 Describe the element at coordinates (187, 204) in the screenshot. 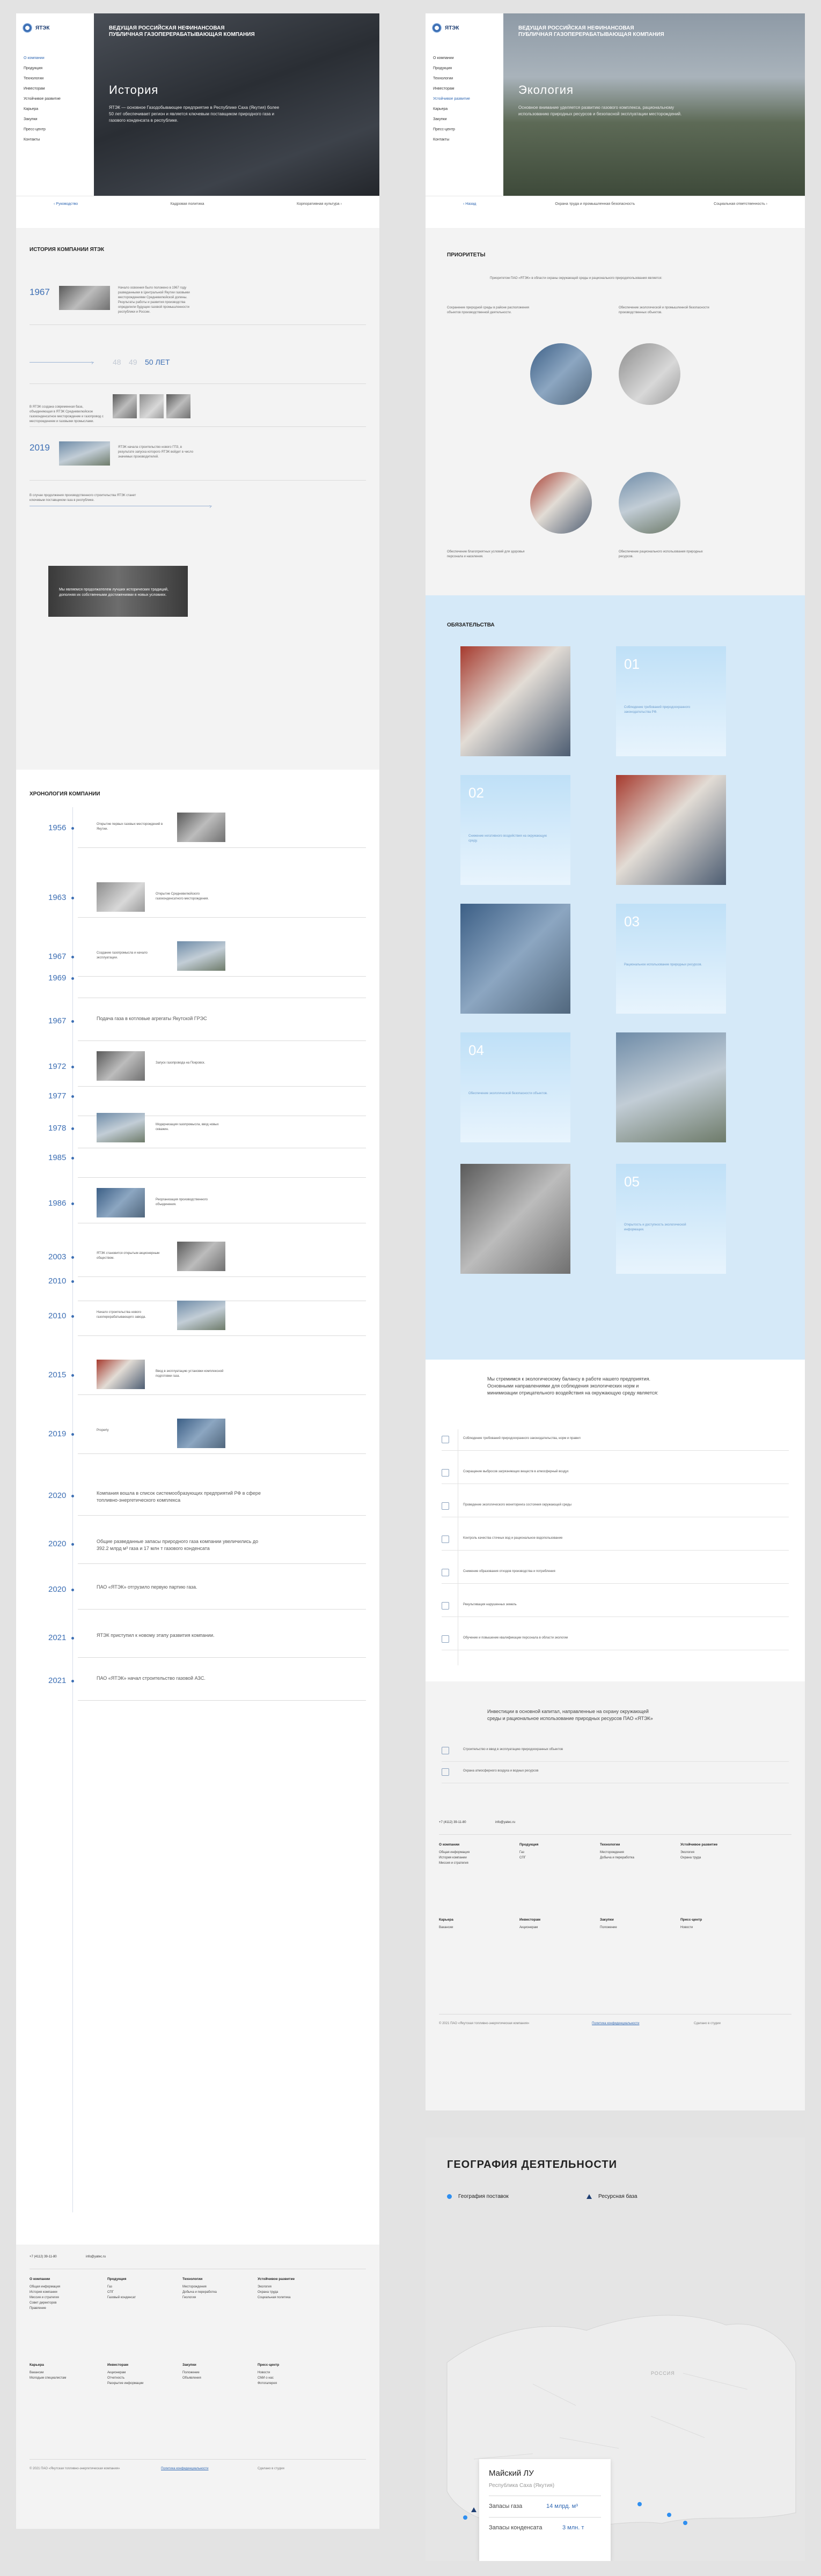

I see `subnav-mid: Кадровая политика` at that location.